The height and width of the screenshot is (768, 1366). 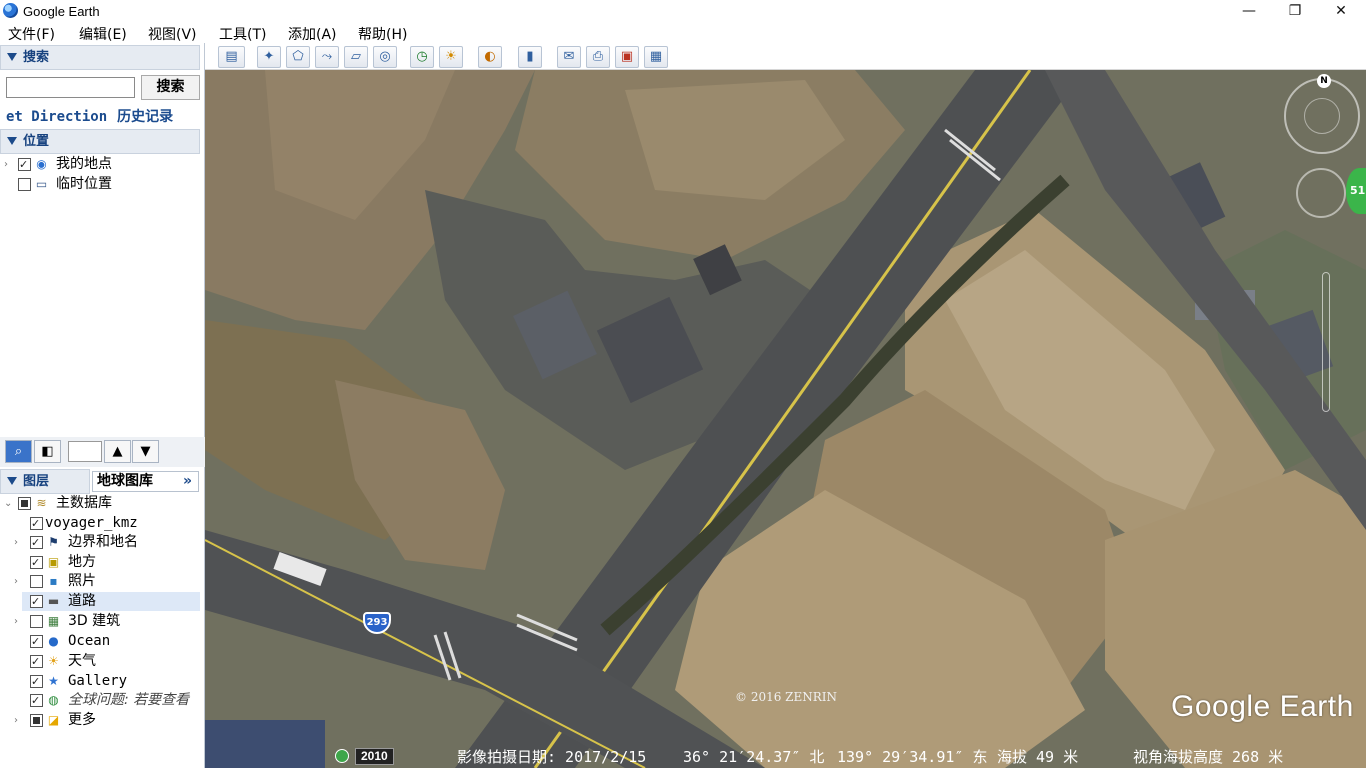 What do you see at coordinates (102, 720) in the screenshot?
I see `layer-item: › ◪ 更多` at bounding box center [102, 720].